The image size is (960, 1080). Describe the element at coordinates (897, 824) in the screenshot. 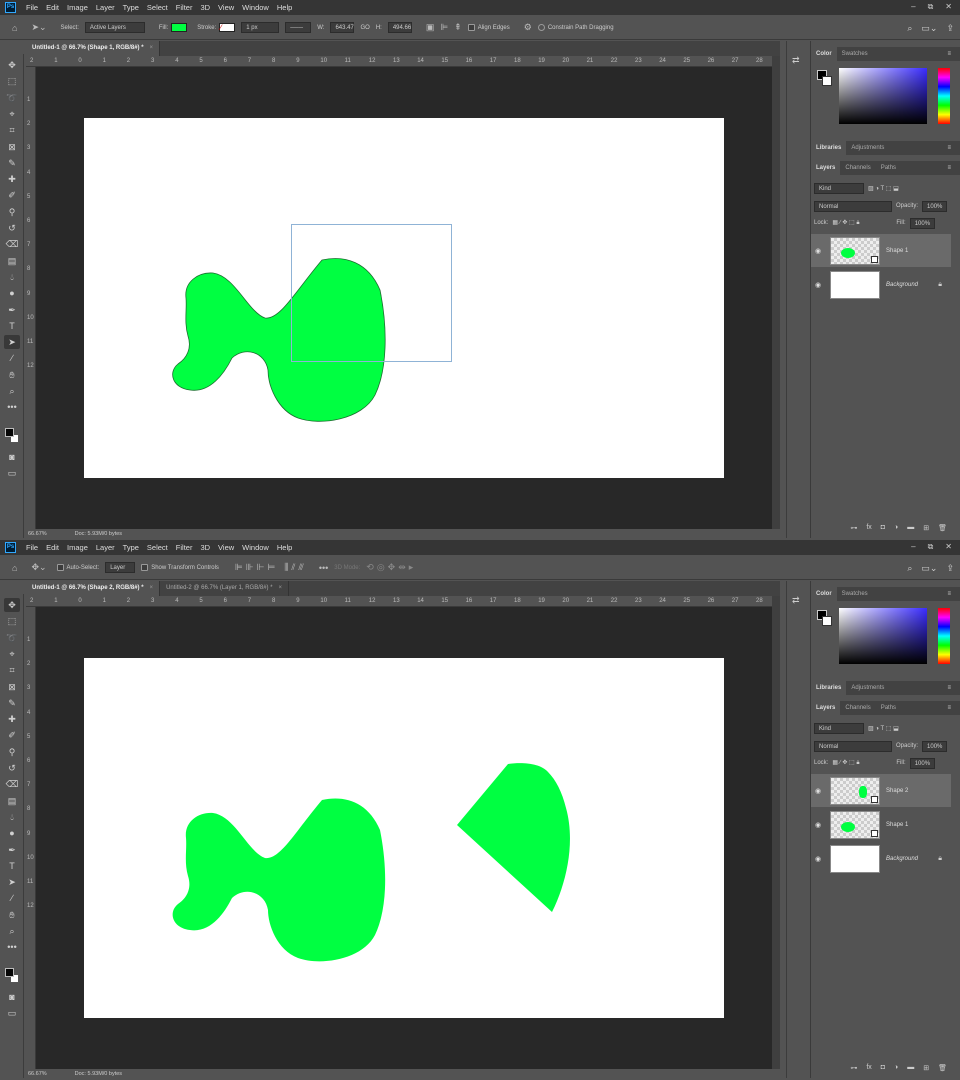

I see `layer-name: Shape 1` at that location.